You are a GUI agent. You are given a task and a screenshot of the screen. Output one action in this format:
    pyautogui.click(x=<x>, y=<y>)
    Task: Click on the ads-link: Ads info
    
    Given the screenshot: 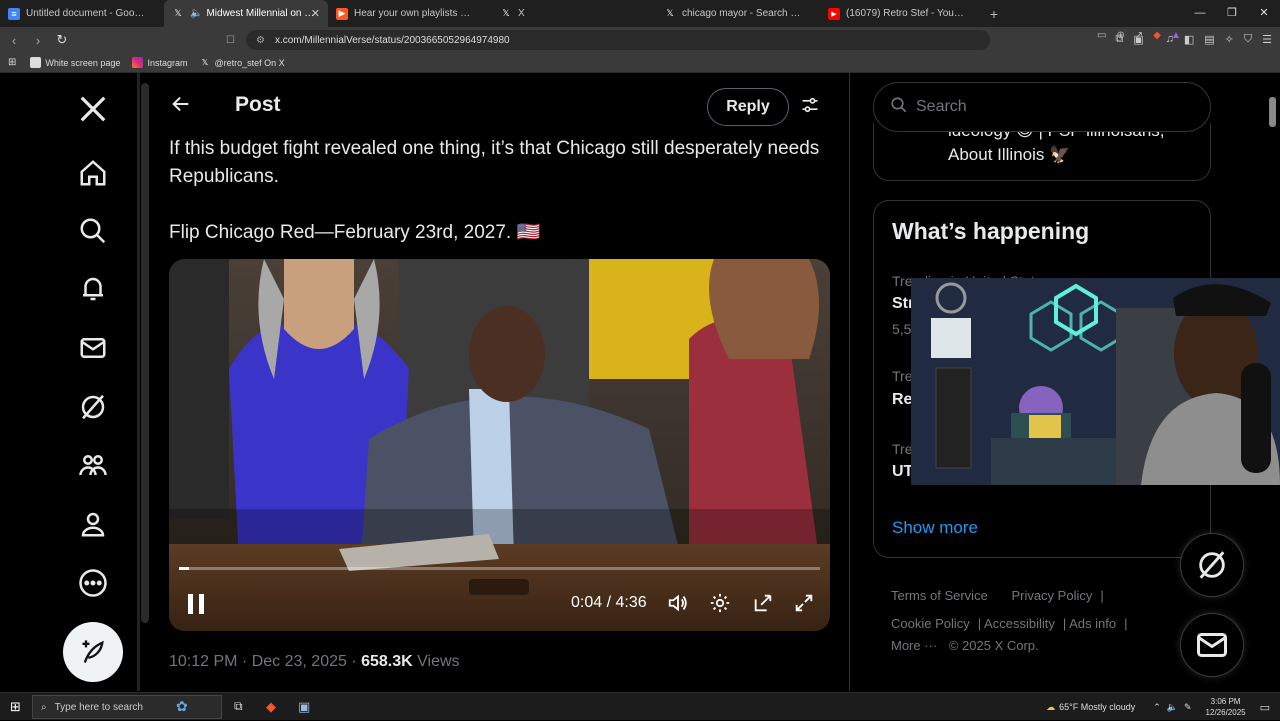 What is the action you would take?
    pyautogui.click(x=1092, y=623)
    